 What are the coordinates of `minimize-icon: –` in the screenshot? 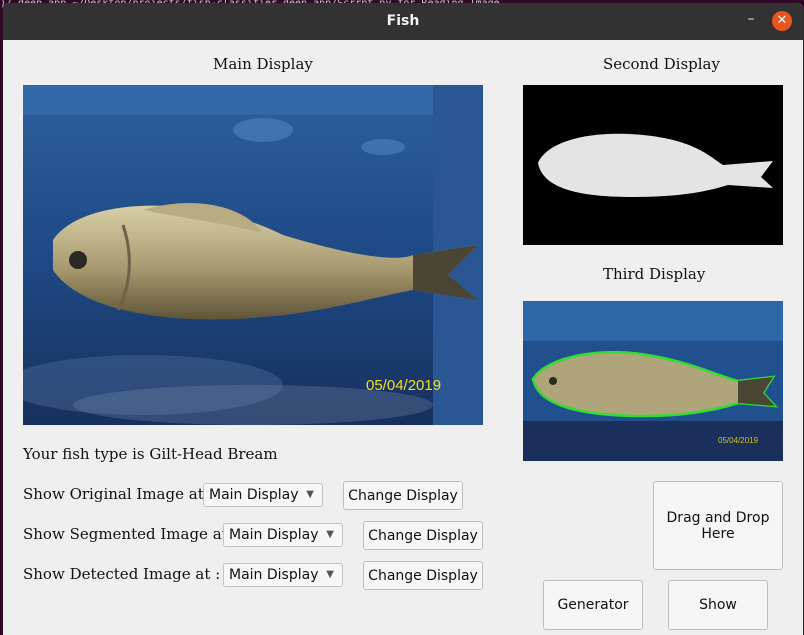 It's located at (751, 21).